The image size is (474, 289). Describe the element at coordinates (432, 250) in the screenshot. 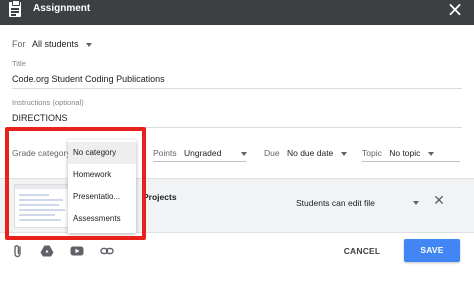

I see `save-button: SAVE` at that location.